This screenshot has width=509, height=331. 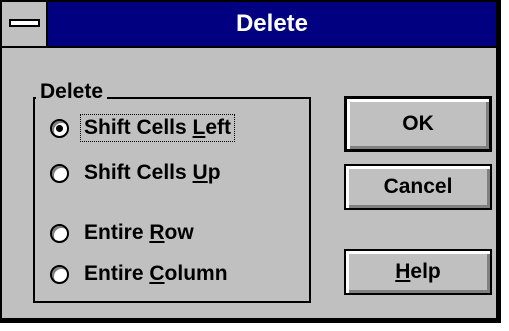 I want to click on ok-button: OK, so click(x=418, y=124).